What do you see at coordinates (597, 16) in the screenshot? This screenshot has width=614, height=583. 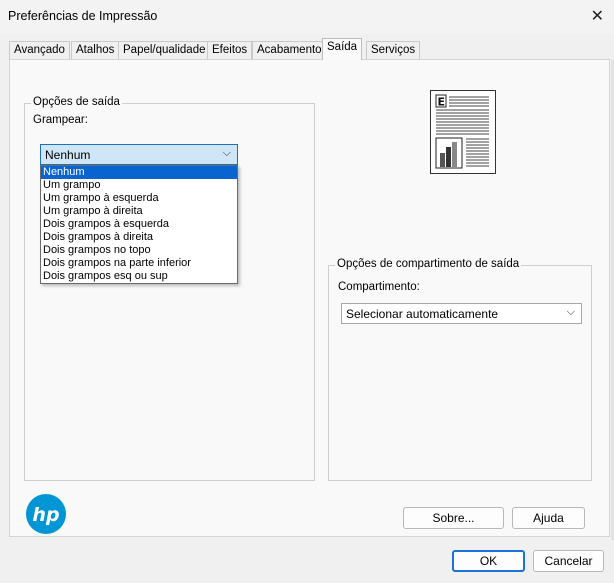 I see `close-icon: ✕` at bounding box center [597, 16].